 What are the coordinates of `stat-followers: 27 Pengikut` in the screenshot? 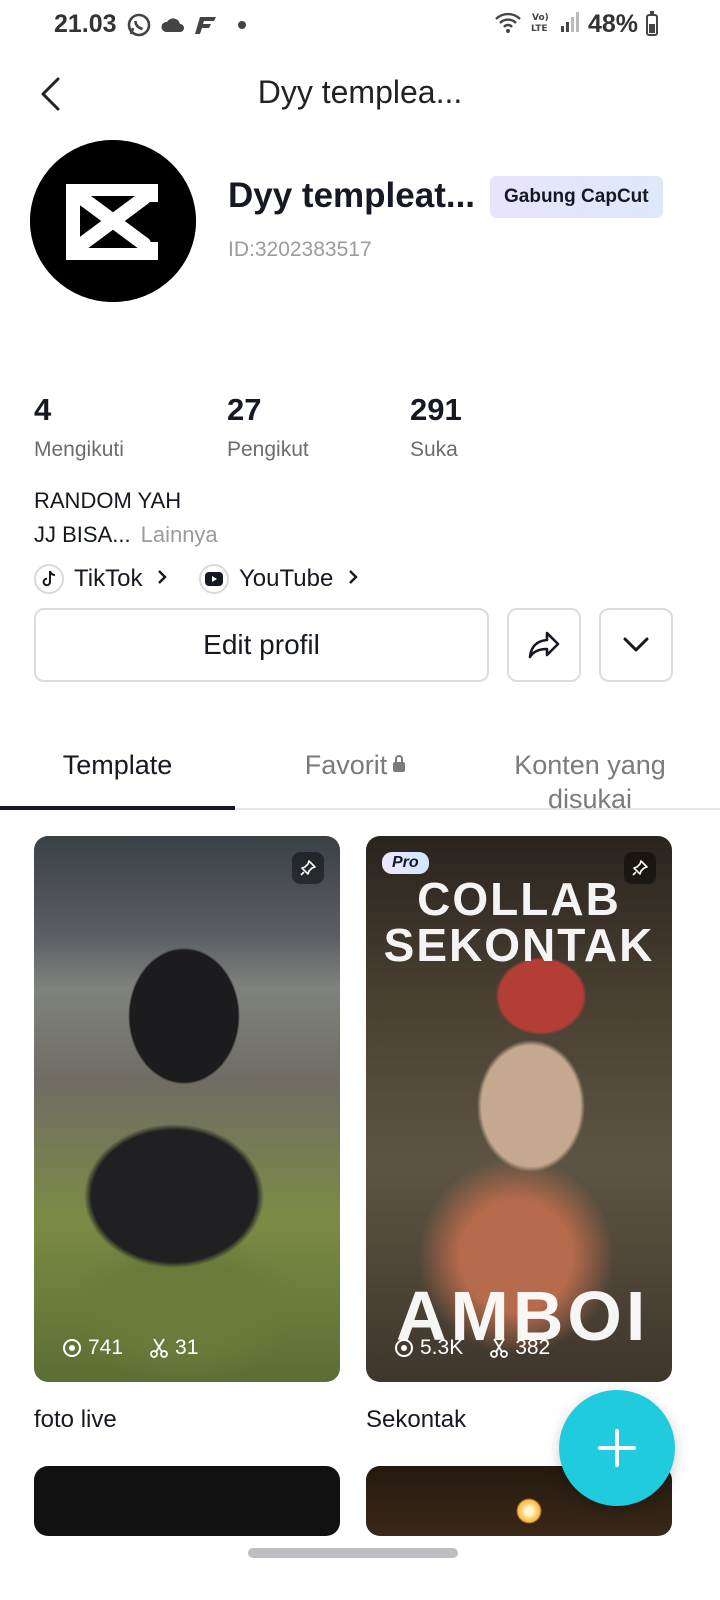 It's located at (268, 427).